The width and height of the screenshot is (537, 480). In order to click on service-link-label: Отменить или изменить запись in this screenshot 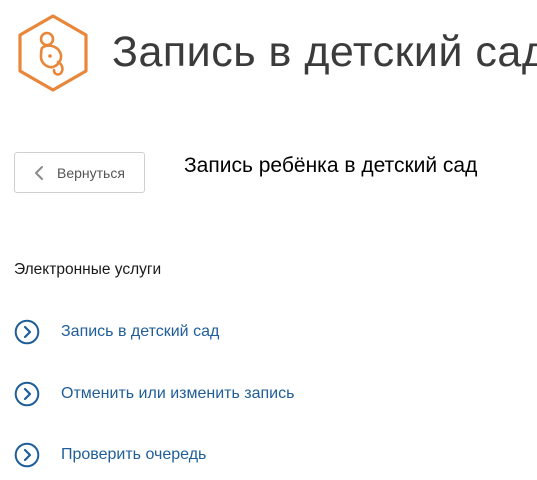, I will do `click(178, 393)`.